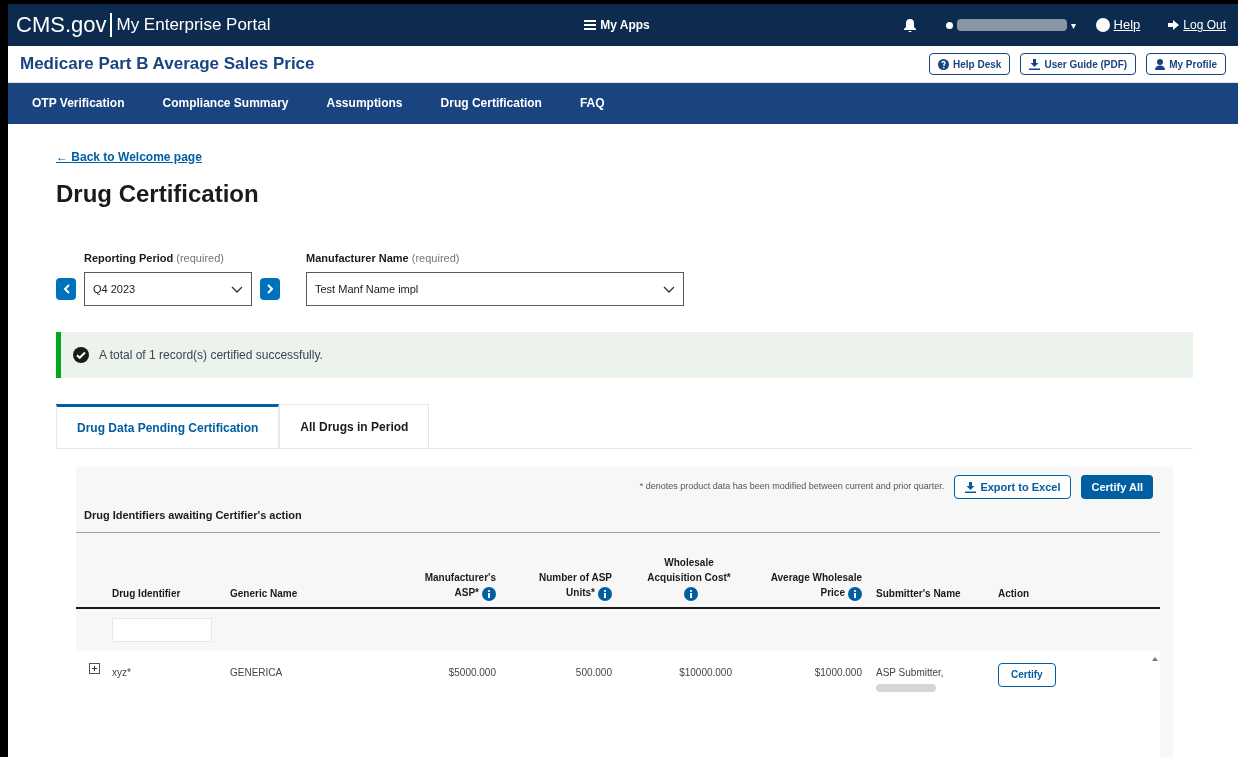 This screenshot has height=757, width=1238. Describe the element at coordinates (1174, 25) in the screenshot. I see `exit-icon` at that location.